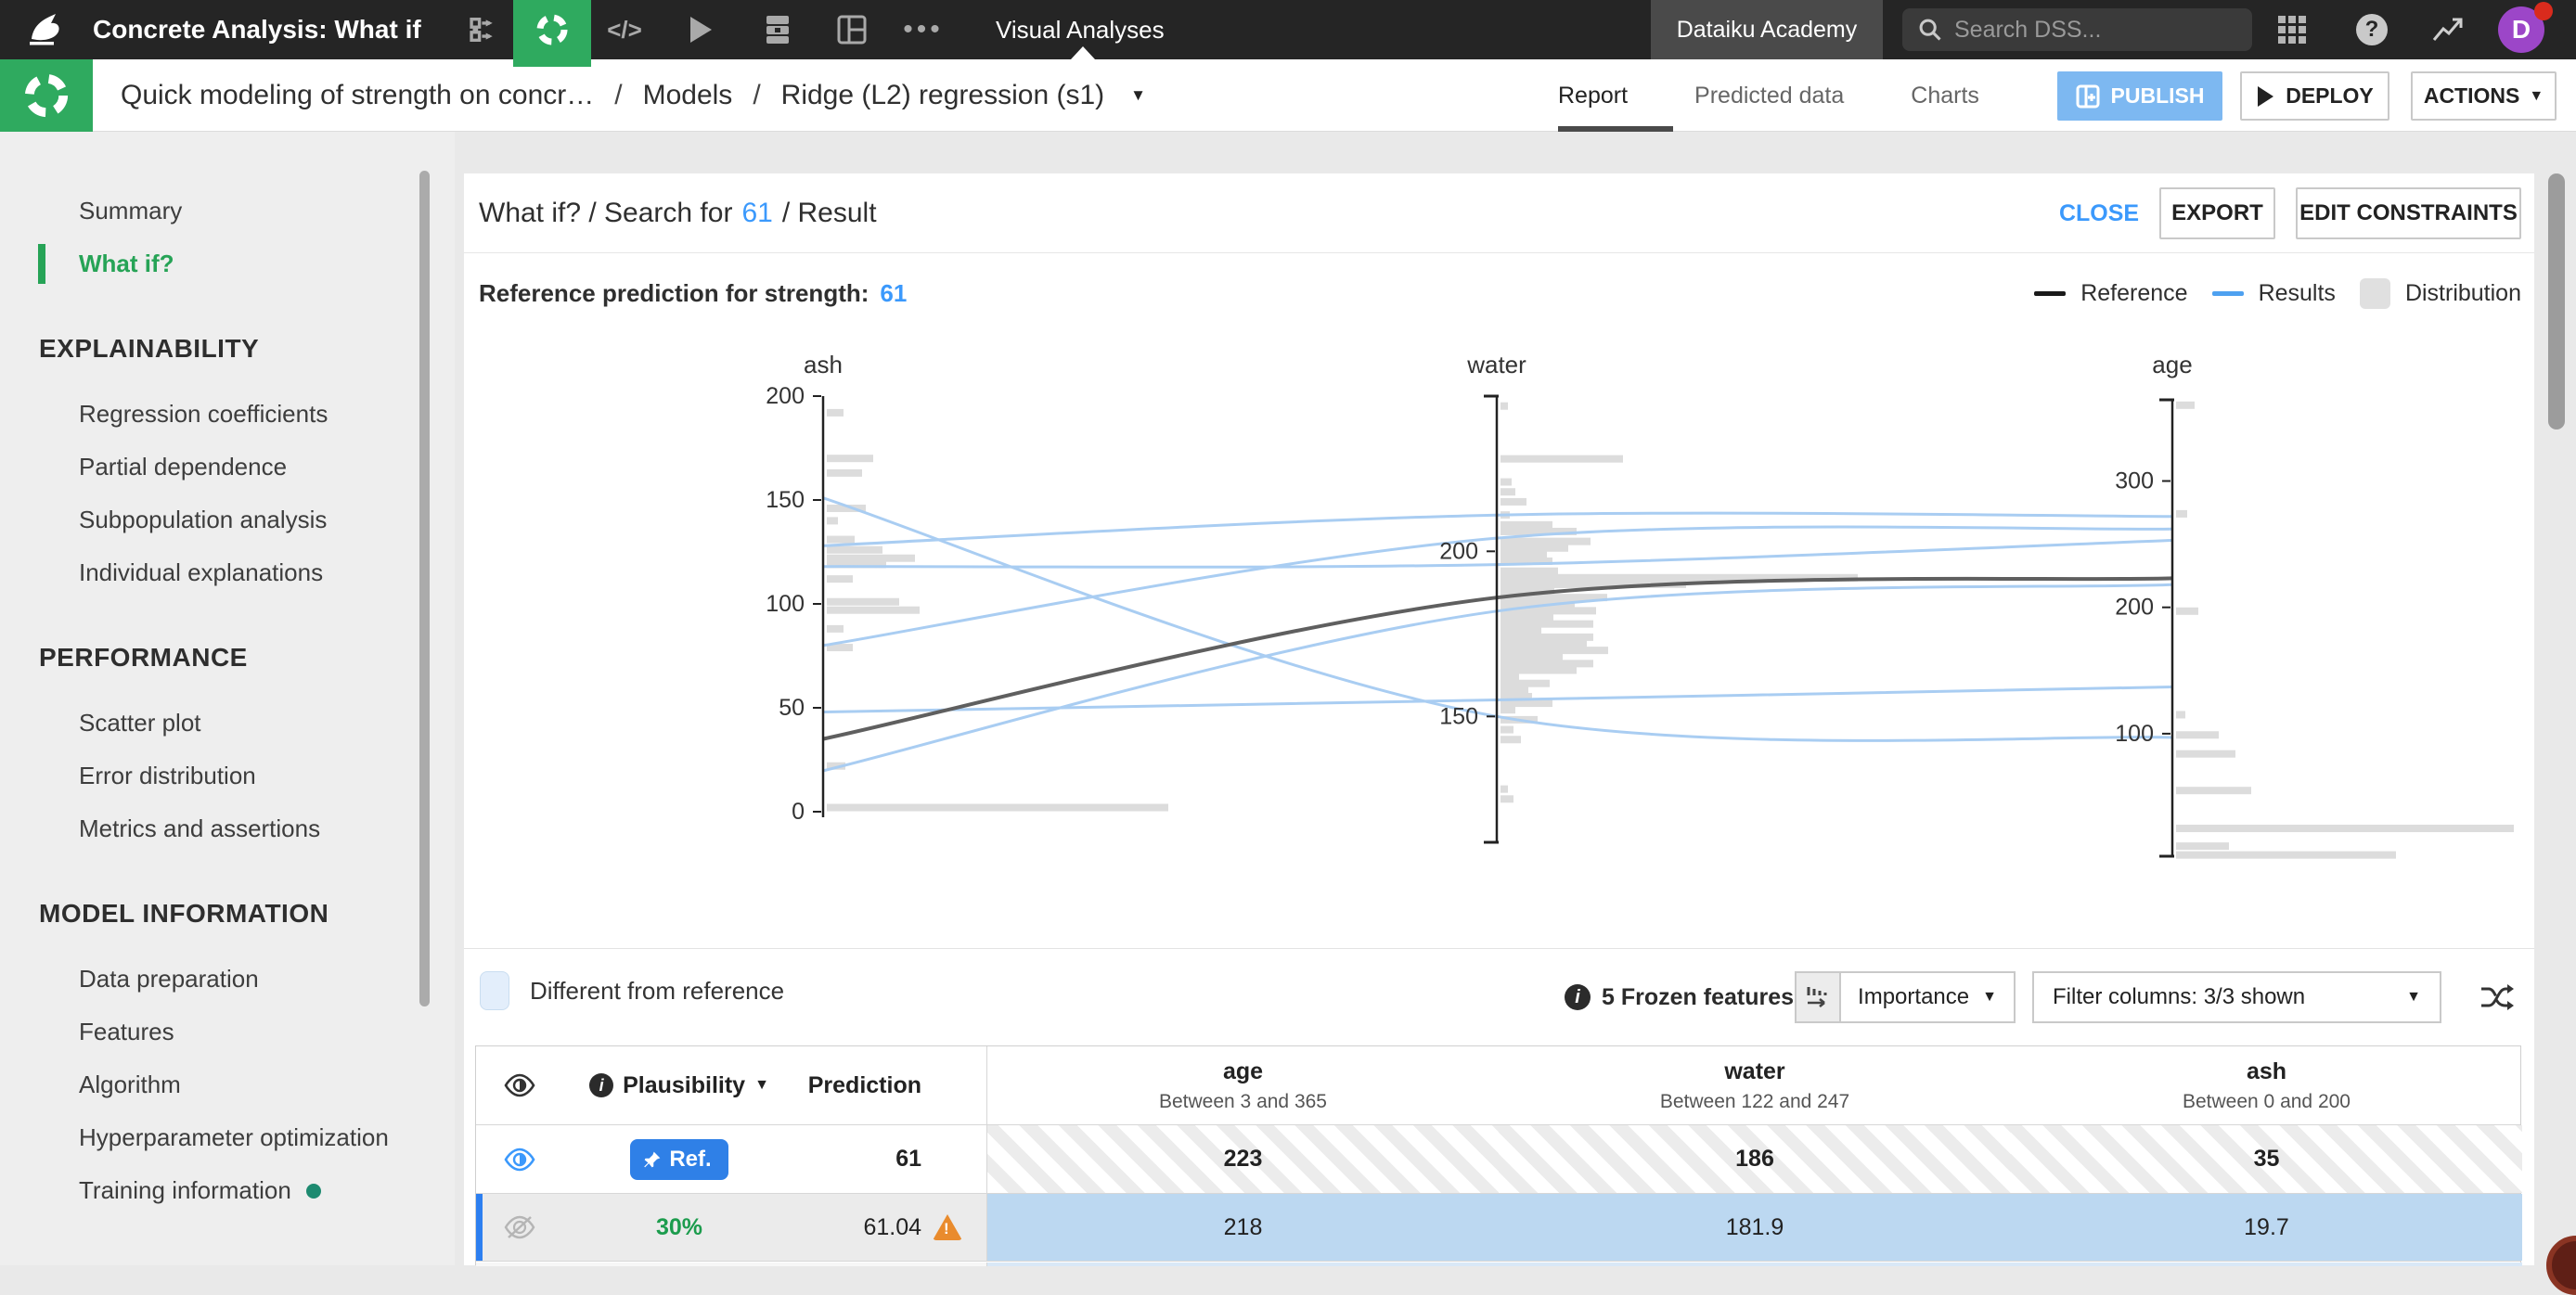 This screenshot has height=1295, width=2576. What do you see at coordinates (1242, 1085) in the screenshot?
I see `feature-column-header-age: age Between 3 and 365` at bounding box center [1242, 1085].